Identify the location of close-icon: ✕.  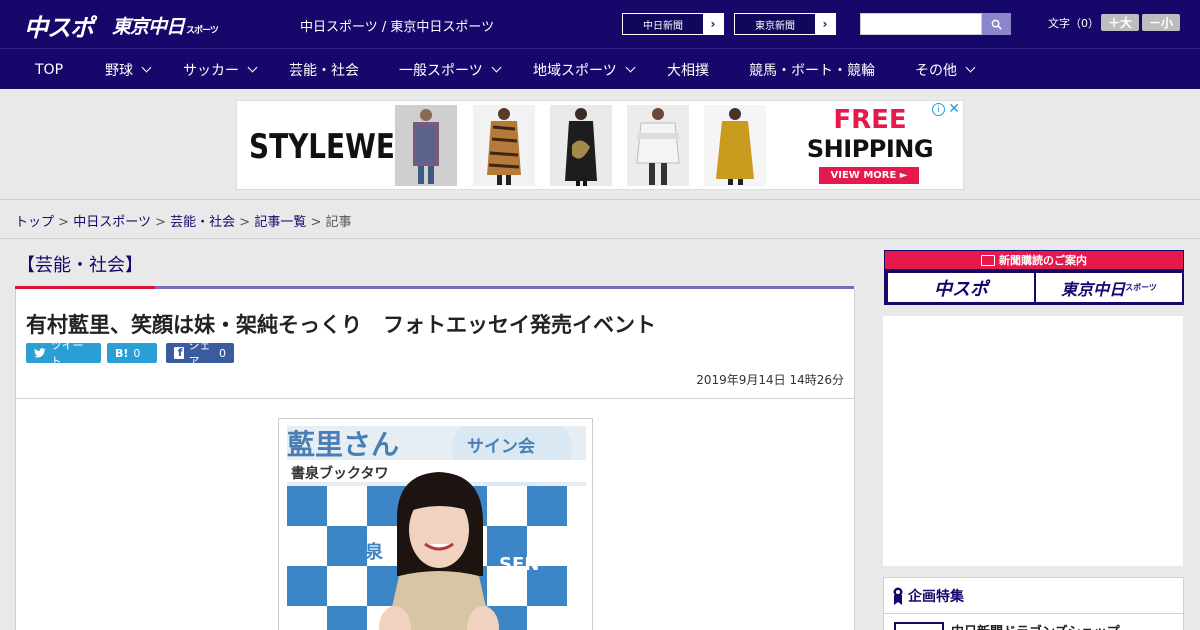
(954, 109).